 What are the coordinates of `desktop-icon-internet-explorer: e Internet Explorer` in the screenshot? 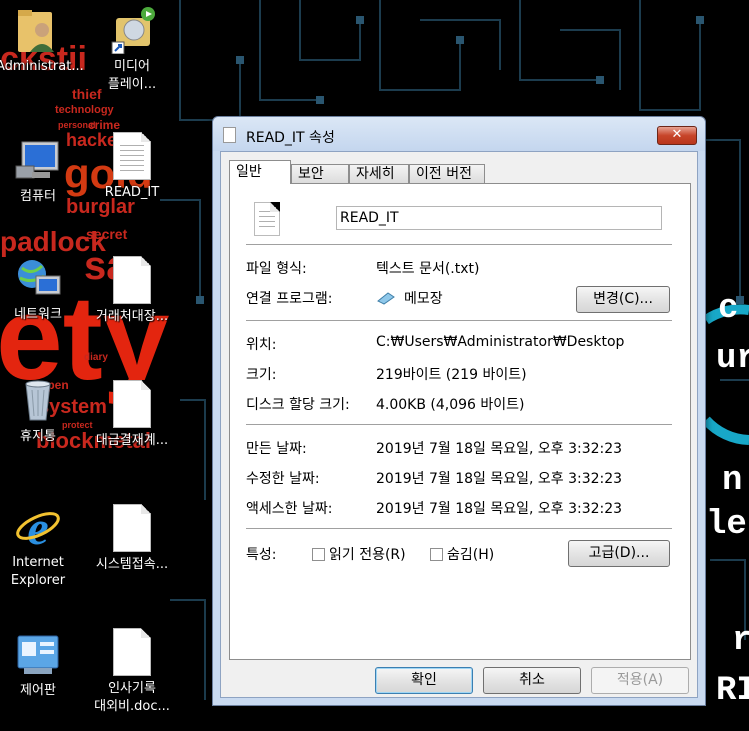 It's located at (39, 546).